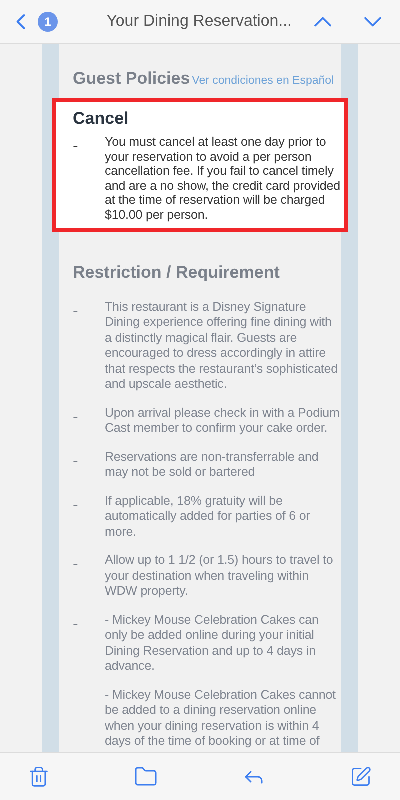 The width and height of the screenshot is (400, 800). Describe the element at coordinates (221, 719) in the screenshot. I see `policy-text: - Mickey Mouse Celebration Cakes cannot be added to a dining reservation online when your dining reservation is within 4 days of the time of booking or at time of` at that location.